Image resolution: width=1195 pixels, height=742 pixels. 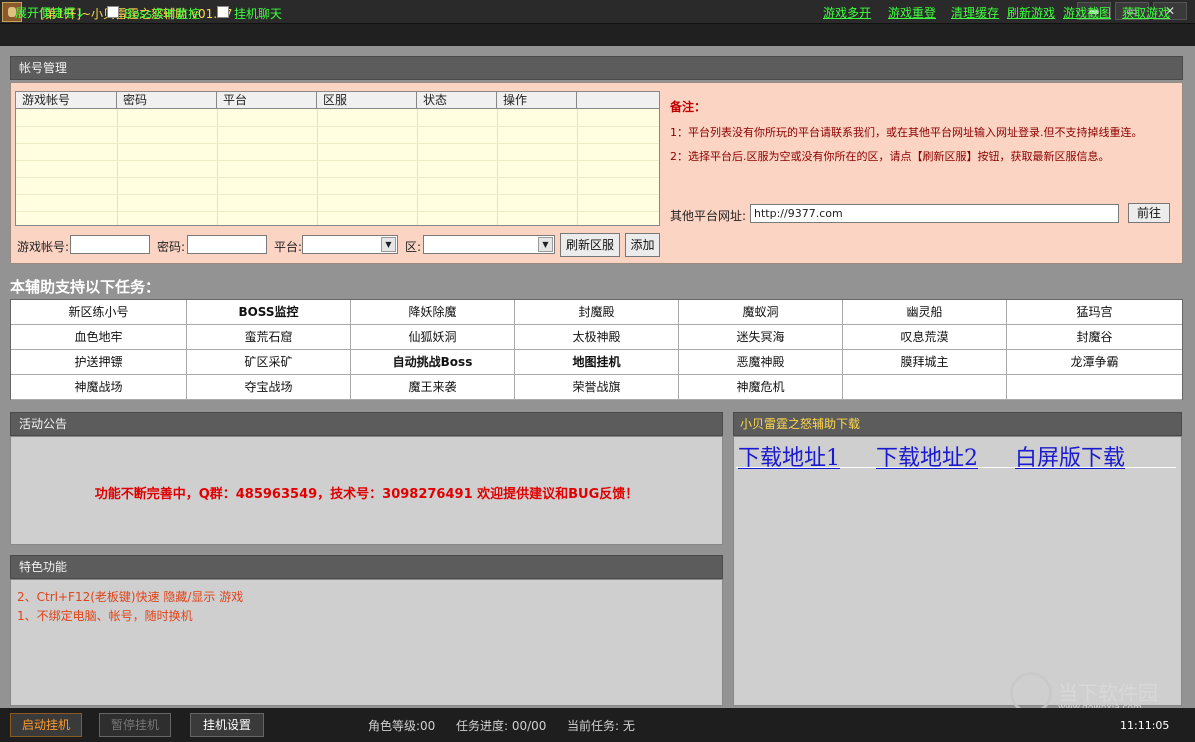 What do you see at coordinates (1094, 312) in the screenshot?
I see `task-cell: 猛玛宫` at bounding box center [1094, 312].